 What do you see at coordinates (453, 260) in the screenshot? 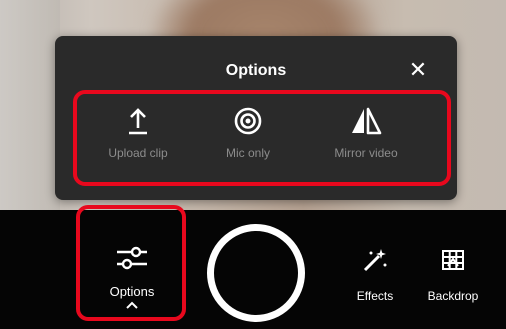
I see `backdrop-icon` at bounding box center [453, 260].